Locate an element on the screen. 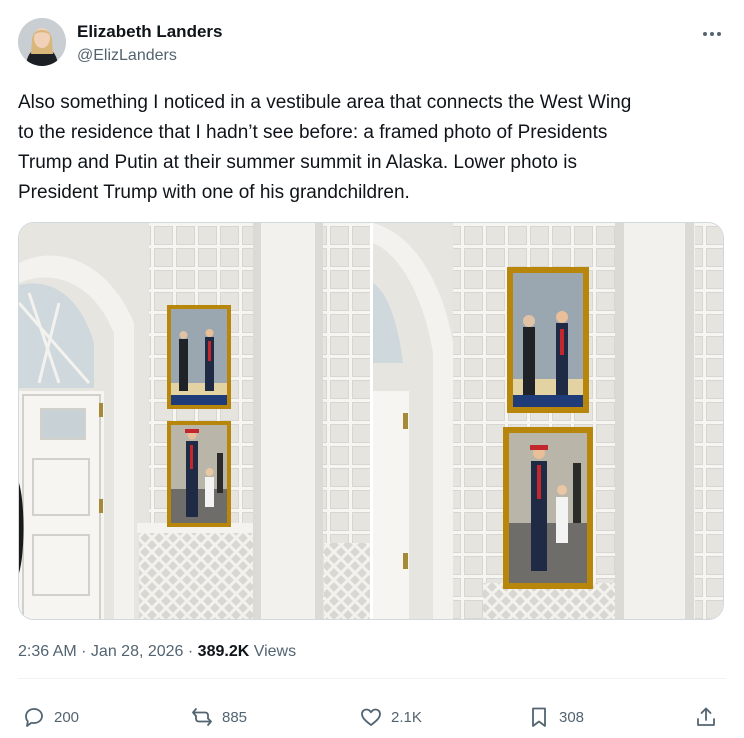 The image size is (744, 738). tweet-date: Jan 28, 2026 is located at coordinates (137, 651).